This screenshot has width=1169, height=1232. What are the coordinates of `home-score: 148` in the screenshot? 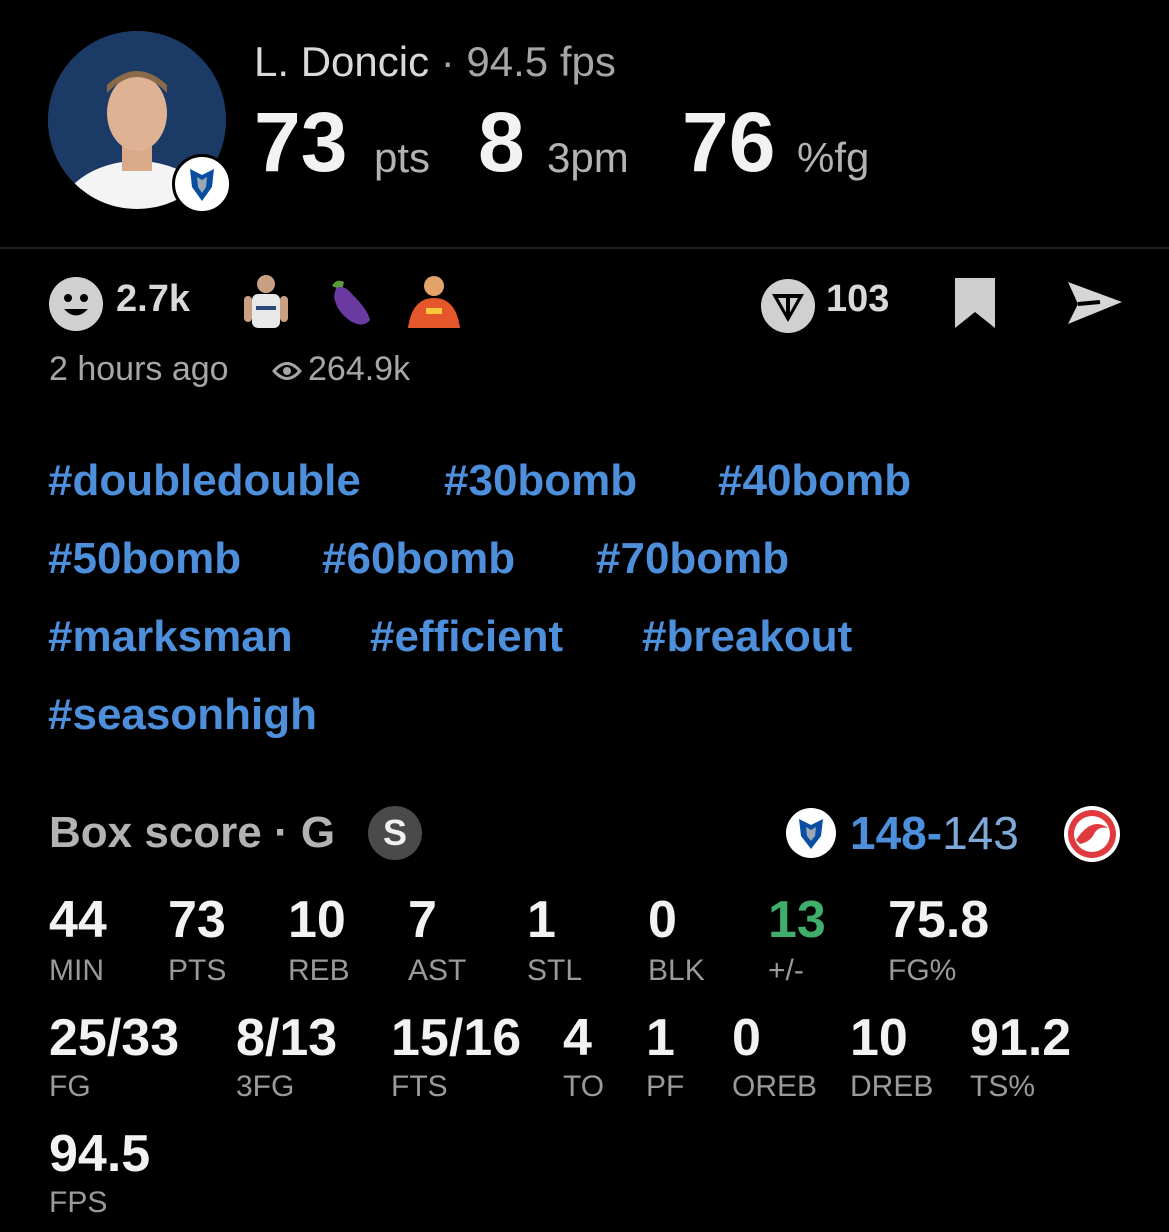 It's located at (888, 833).